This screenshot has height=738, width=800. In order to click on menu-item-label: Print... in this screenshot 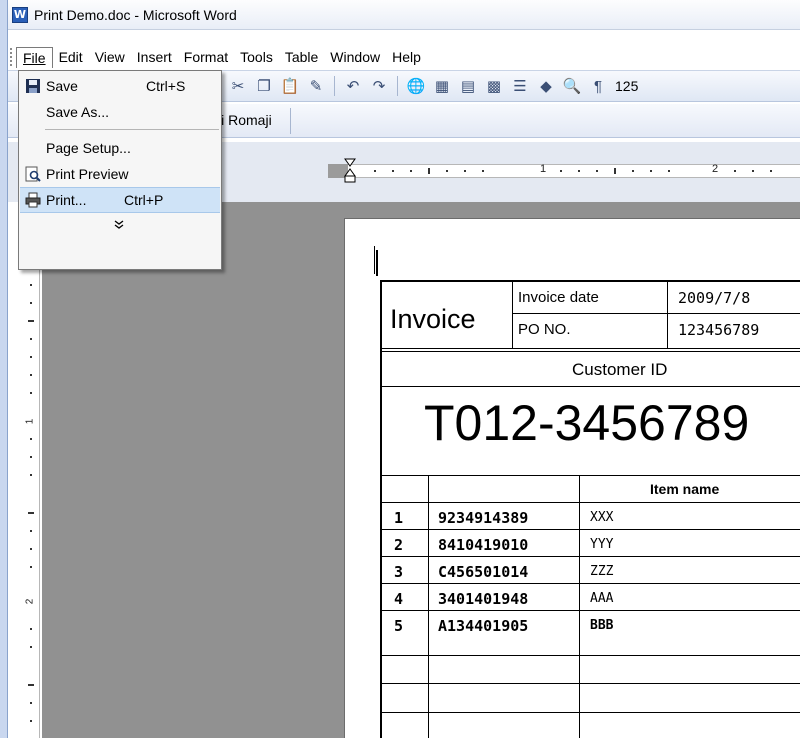, I will do `click(66, 200)`.